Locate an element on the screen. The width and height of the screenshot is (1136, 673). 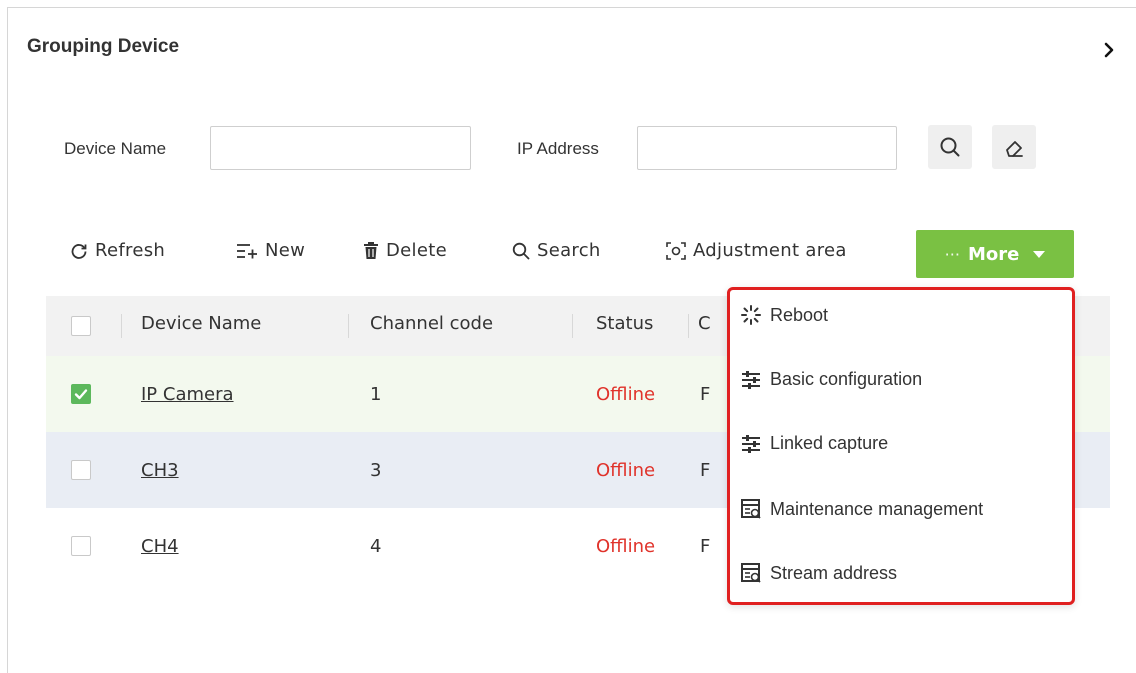
chevron-right-icon is located at coordinates (1110, 50).